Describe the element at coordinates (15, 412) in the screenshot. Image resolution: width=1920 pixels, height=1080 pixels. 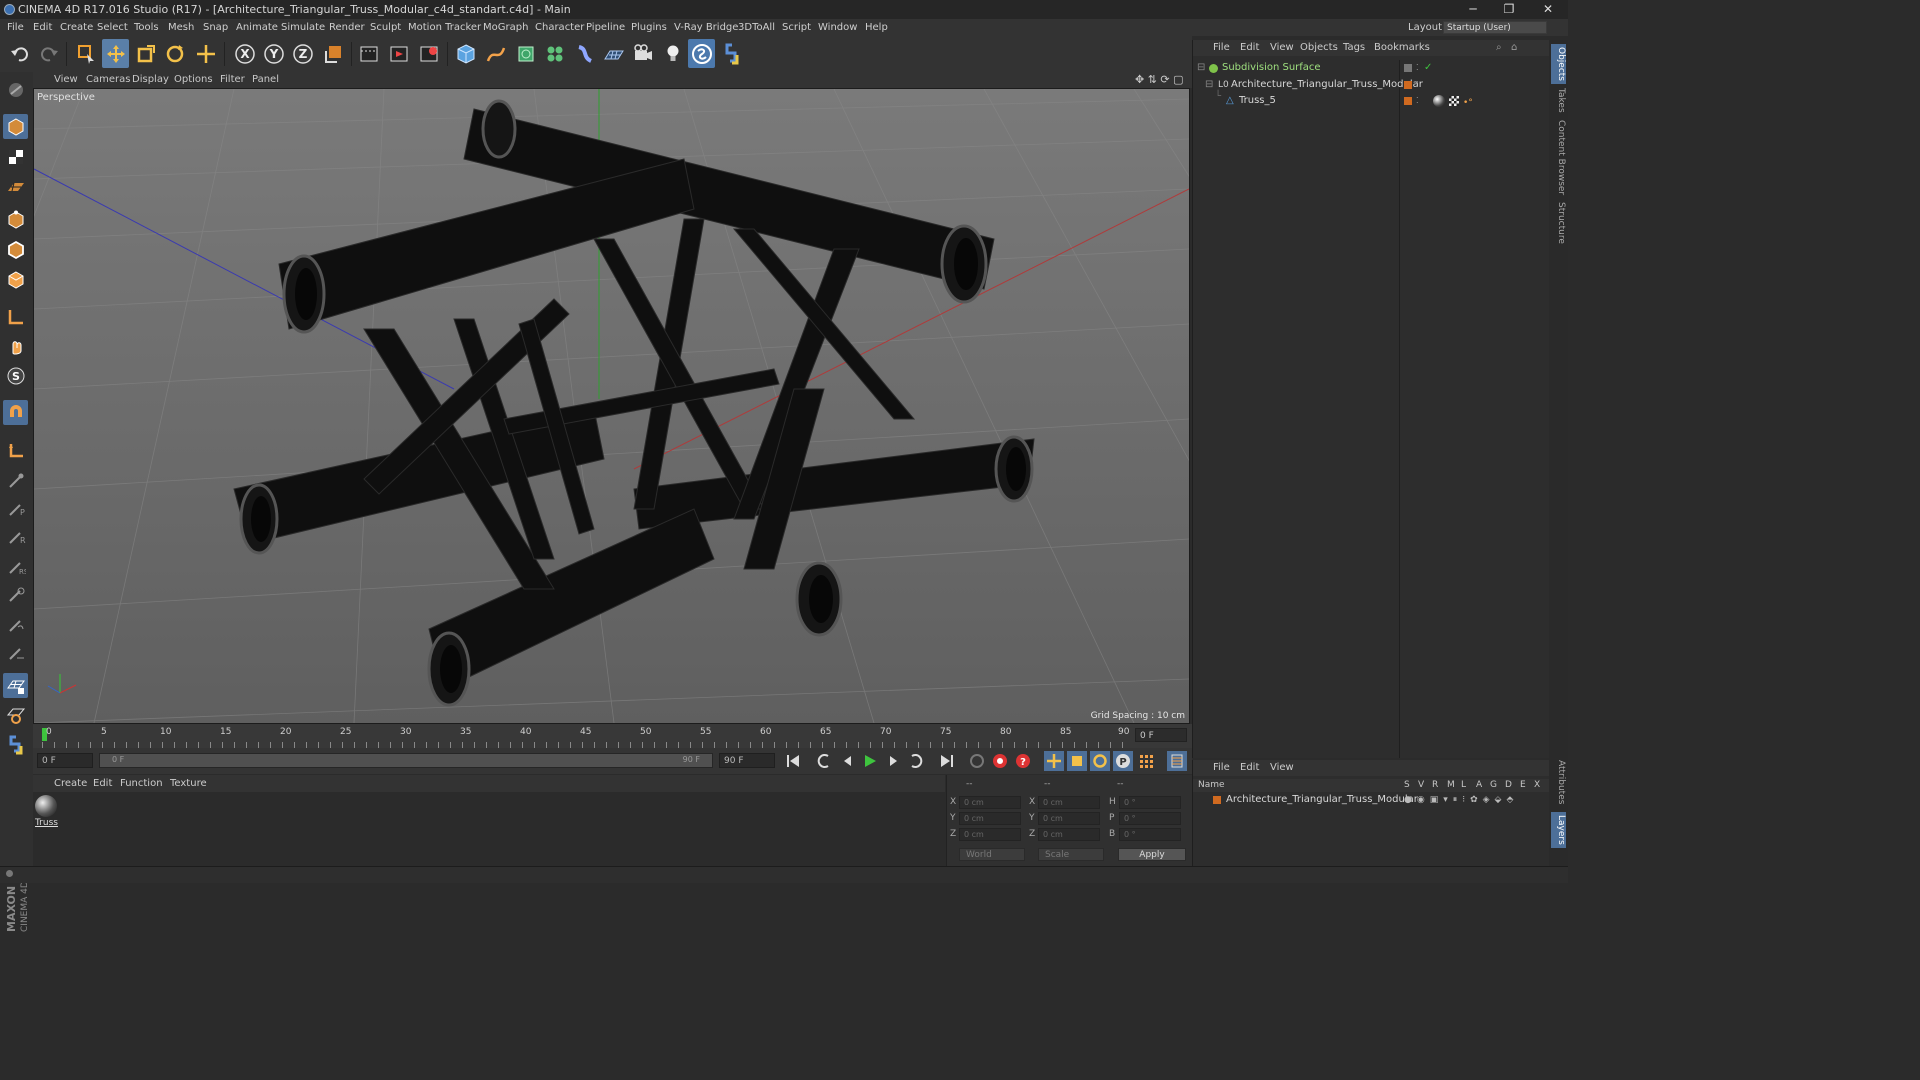
I see `magnet-icon` at that location.